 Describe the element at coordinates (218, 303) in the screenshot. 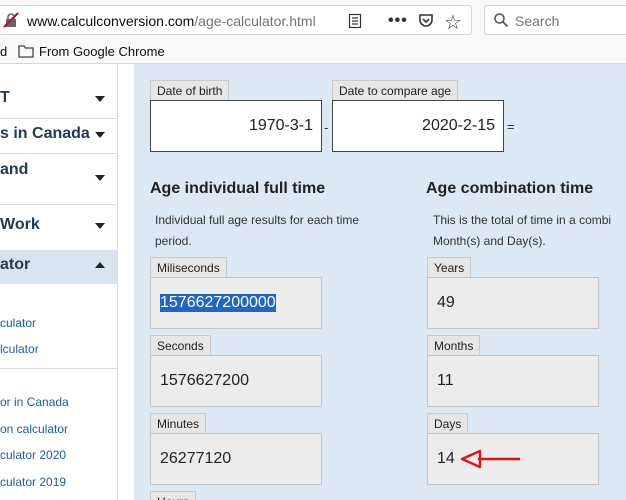

I see `milliseconds-value: 1576627200000` at that location.